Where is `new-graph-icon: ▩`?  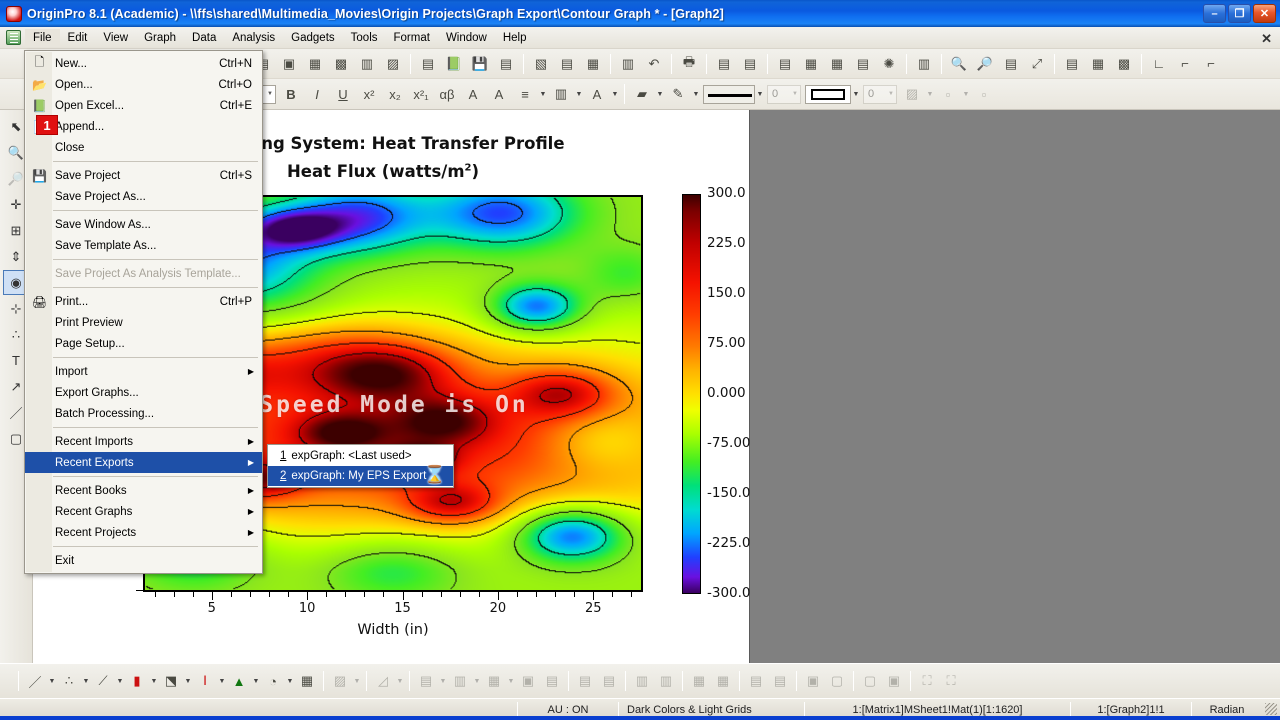 new-graph-icon: ▩ is located at coordinates (341, 64).